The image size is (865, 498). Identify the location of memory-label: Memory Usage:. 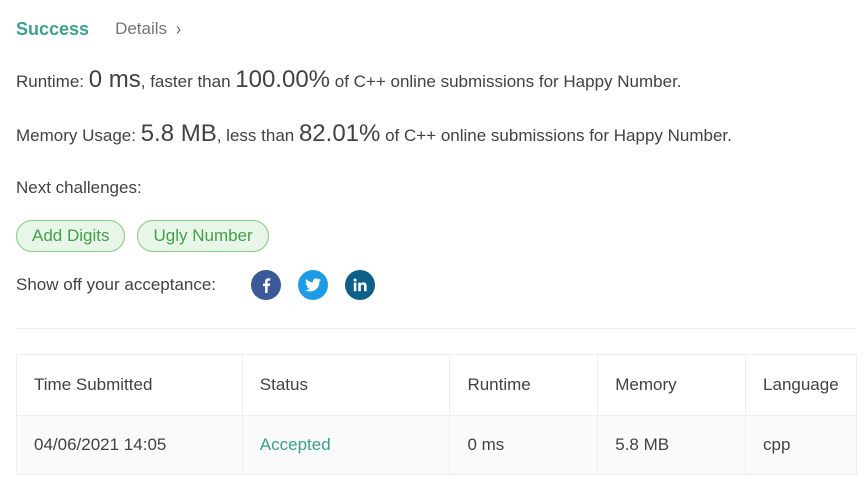
(78, 135).